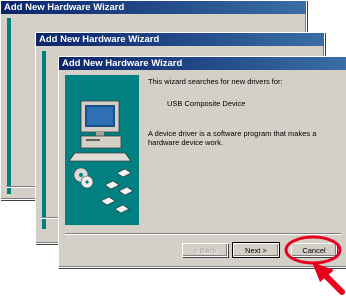 The image size is (346, 297). Describe the element at coordinates (314, 250) in the screenshot. I see `cancel-button: Cancel` at that location.